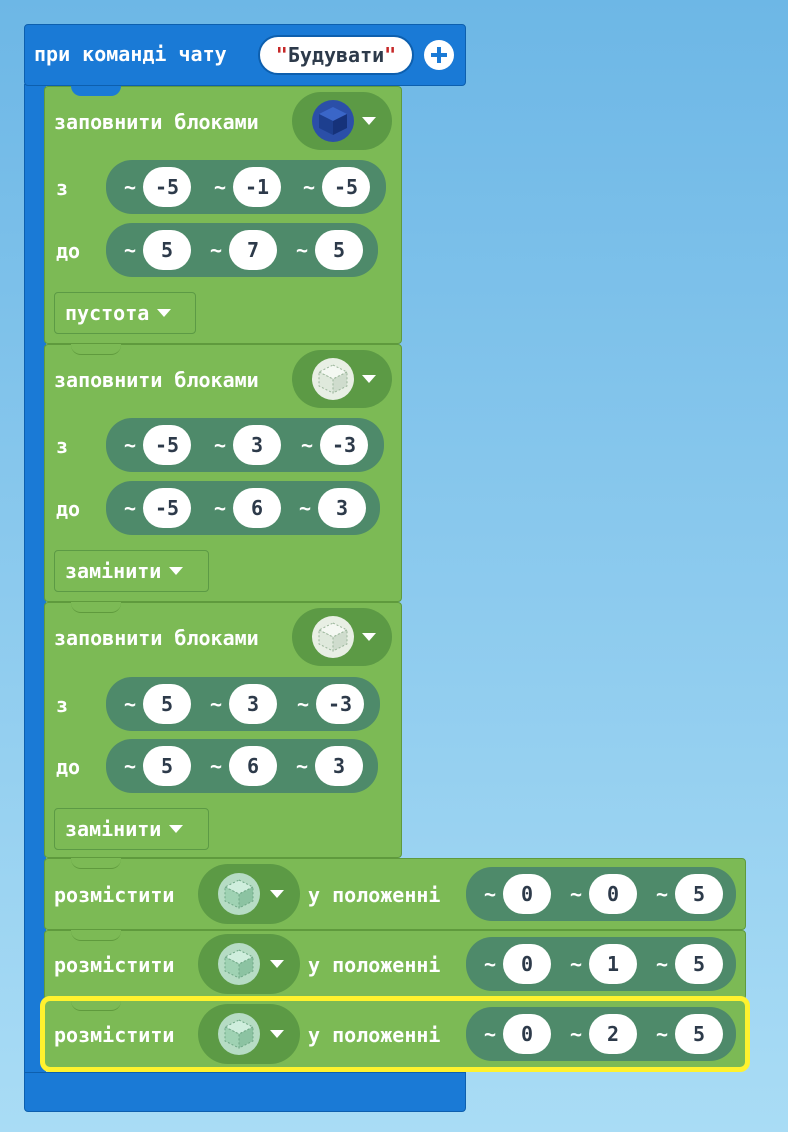 The width and height of the screenshot is (788, 1132). What do you see at coordinates (281, 55) in the screenshot?
I see `quote-open: "` at bounding box center [281, 55].